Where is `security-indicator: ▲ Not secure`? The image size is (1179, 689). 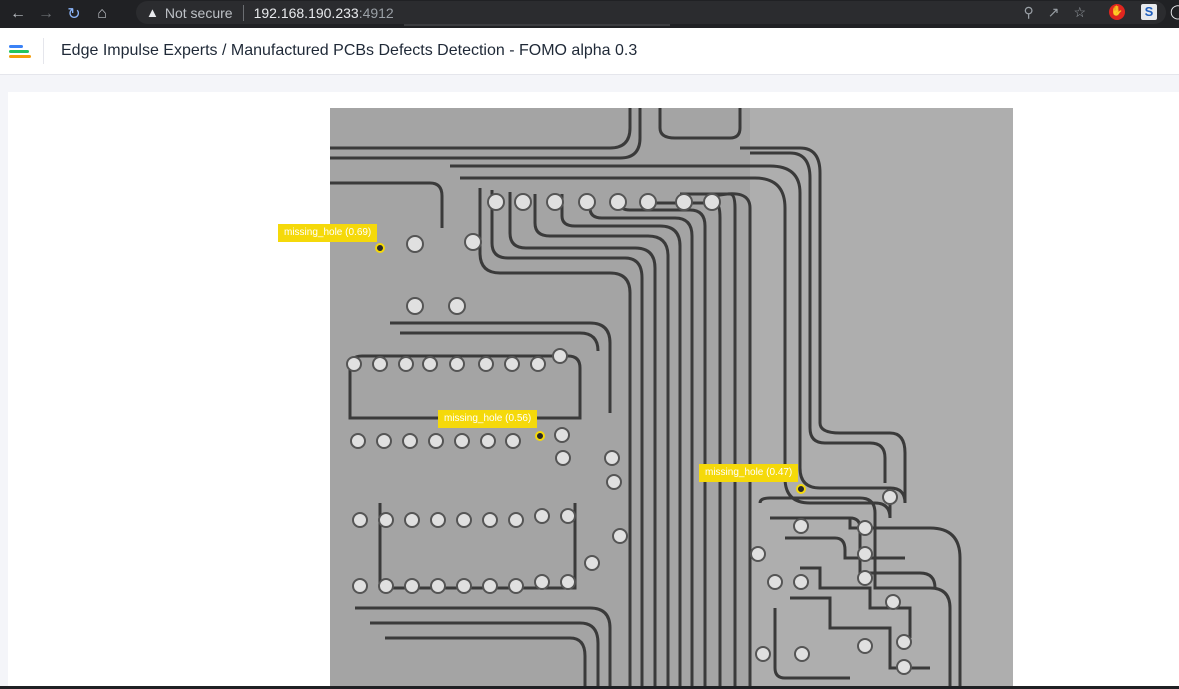 security-indicator: ▲ Not secure is located at coordinates (189, 13).